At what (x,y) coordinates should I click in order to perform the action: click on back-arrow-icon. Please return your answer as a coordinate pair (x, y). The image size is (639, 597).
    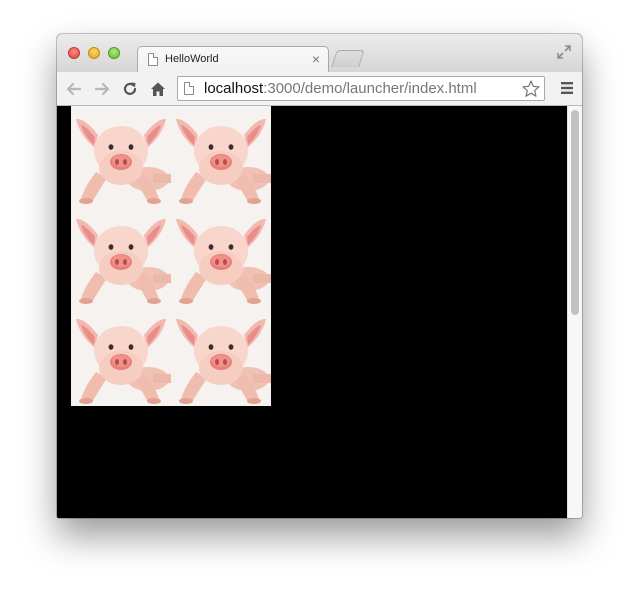
    Looking at the image, I should click on (74, 89).